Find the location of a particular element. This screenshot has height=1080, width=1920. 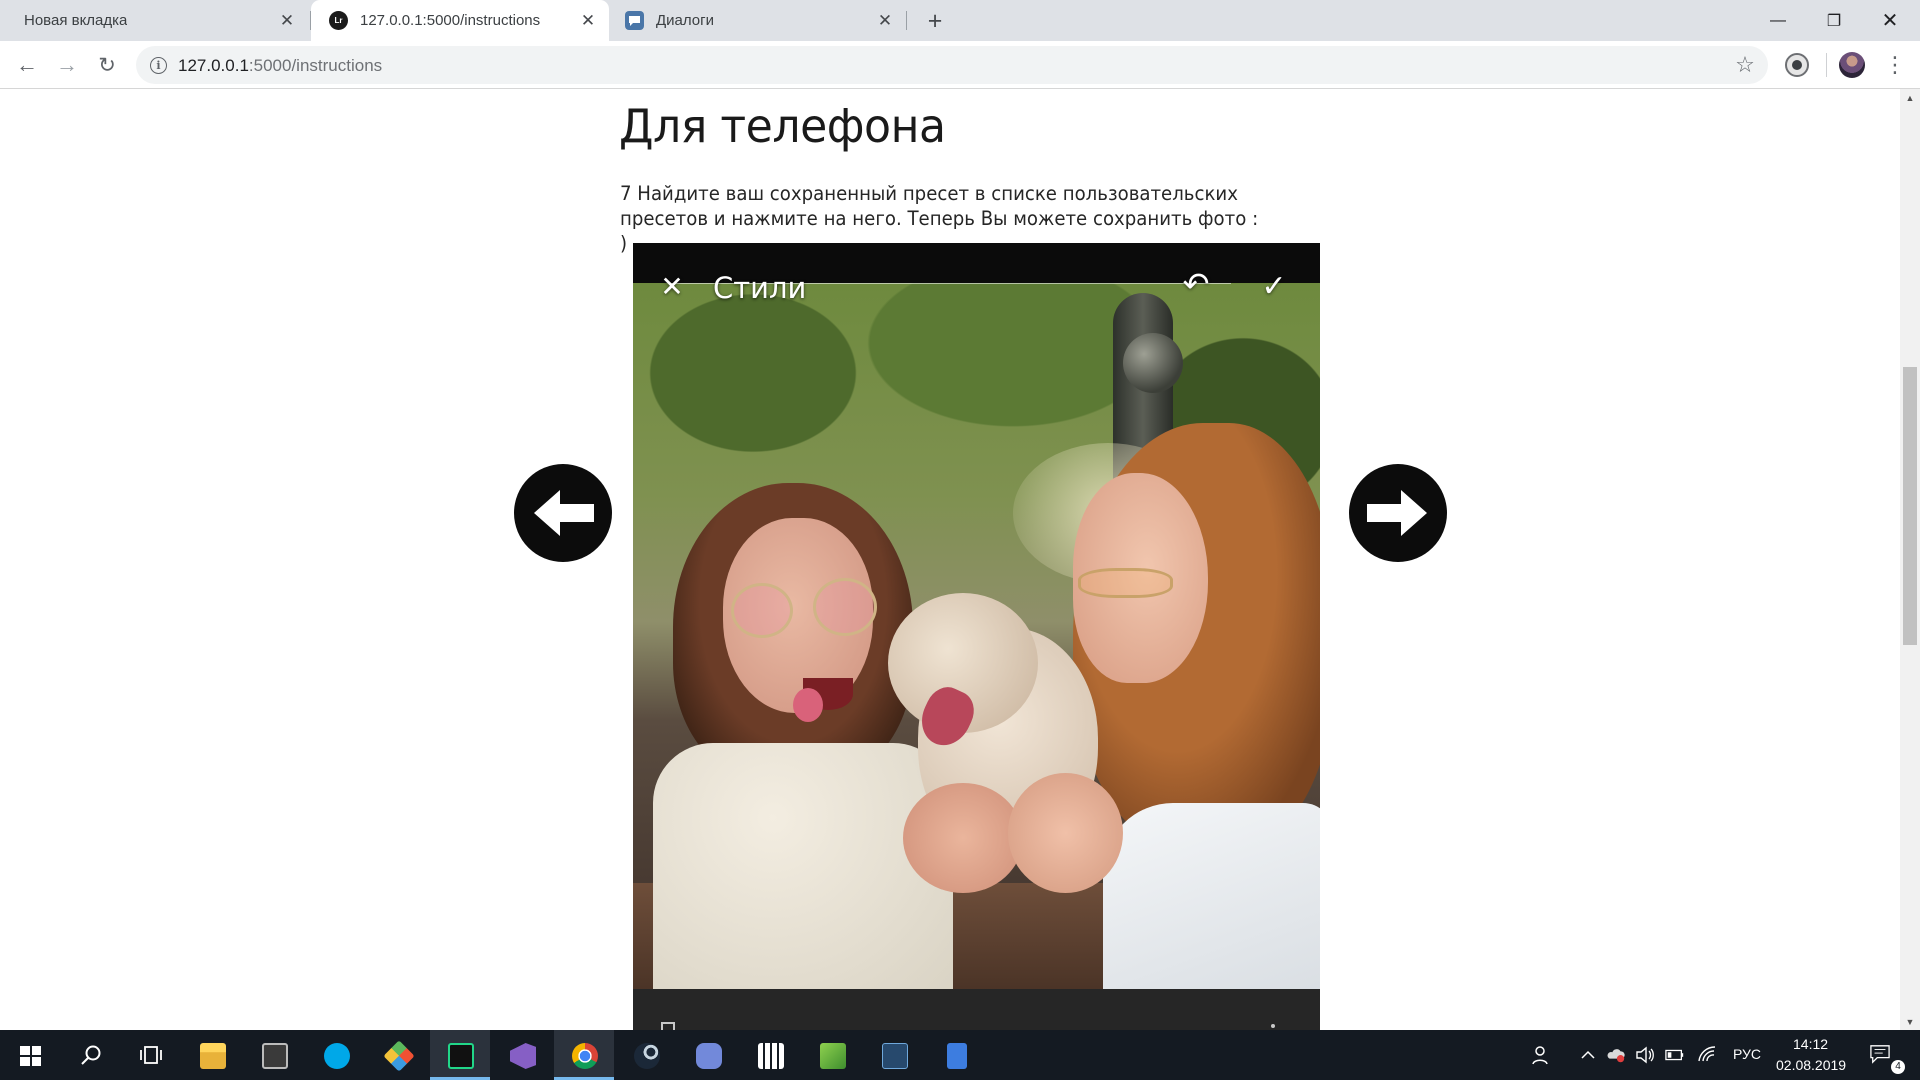

url-host: 127.0.0.1 is located at coordinates (213, 65).